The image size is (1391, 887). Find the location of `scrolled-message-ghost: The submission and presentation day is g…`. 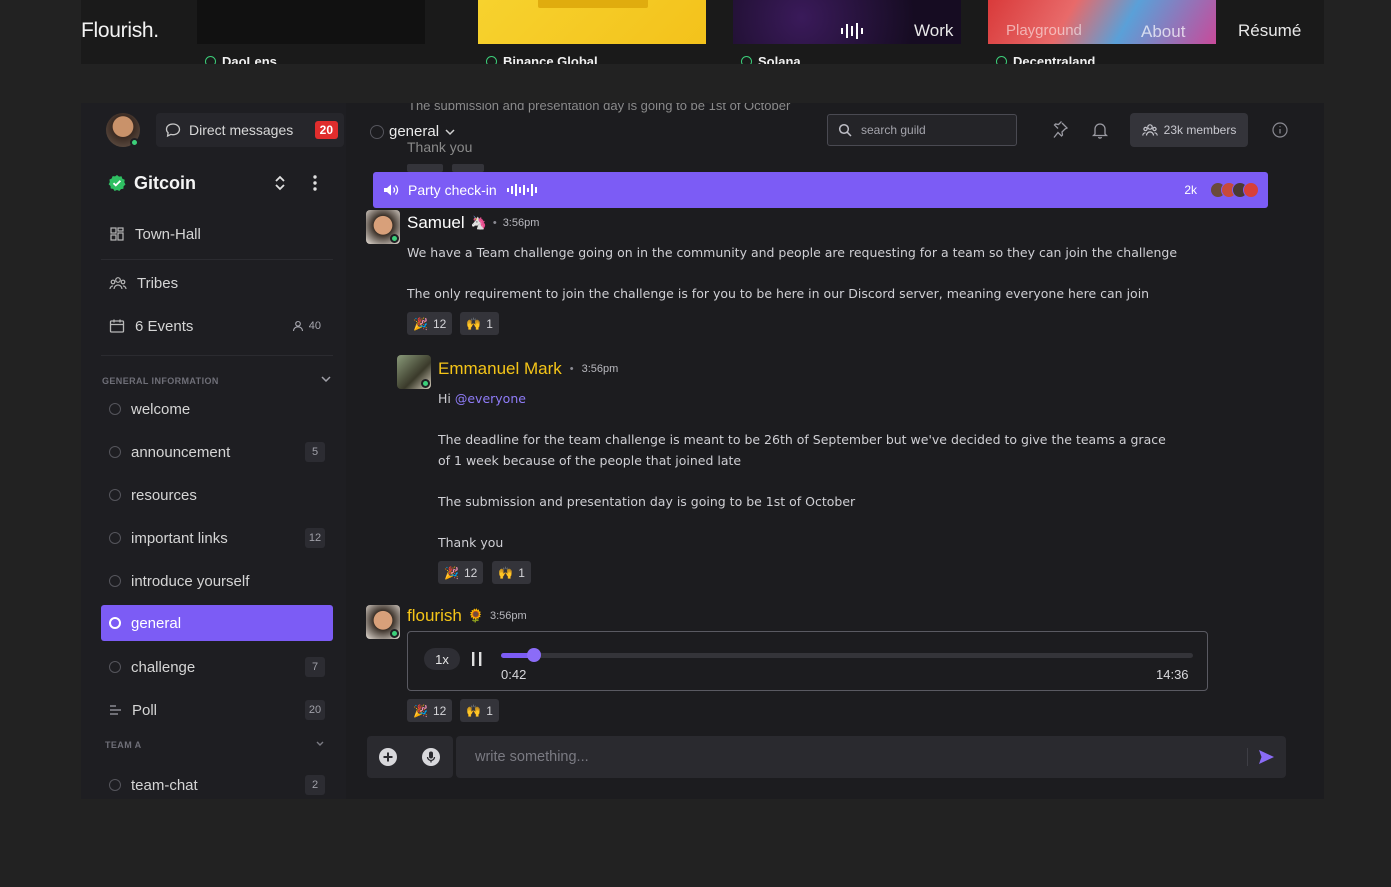

scrolled-message-ghost: The submission and presentation day is g… is located at coordinates (599, 108).